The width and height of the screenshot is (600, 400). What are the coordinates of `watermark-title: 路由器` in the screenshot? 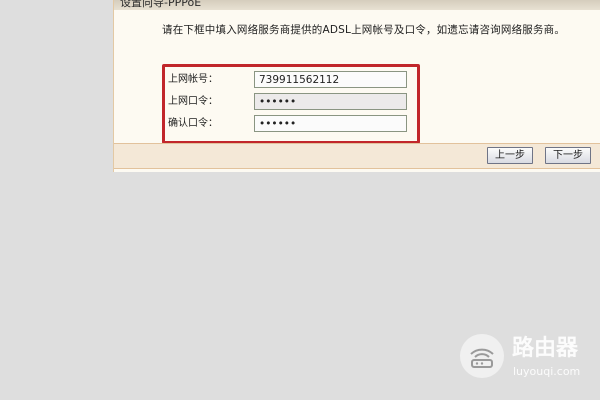 It's located at (545, 348).